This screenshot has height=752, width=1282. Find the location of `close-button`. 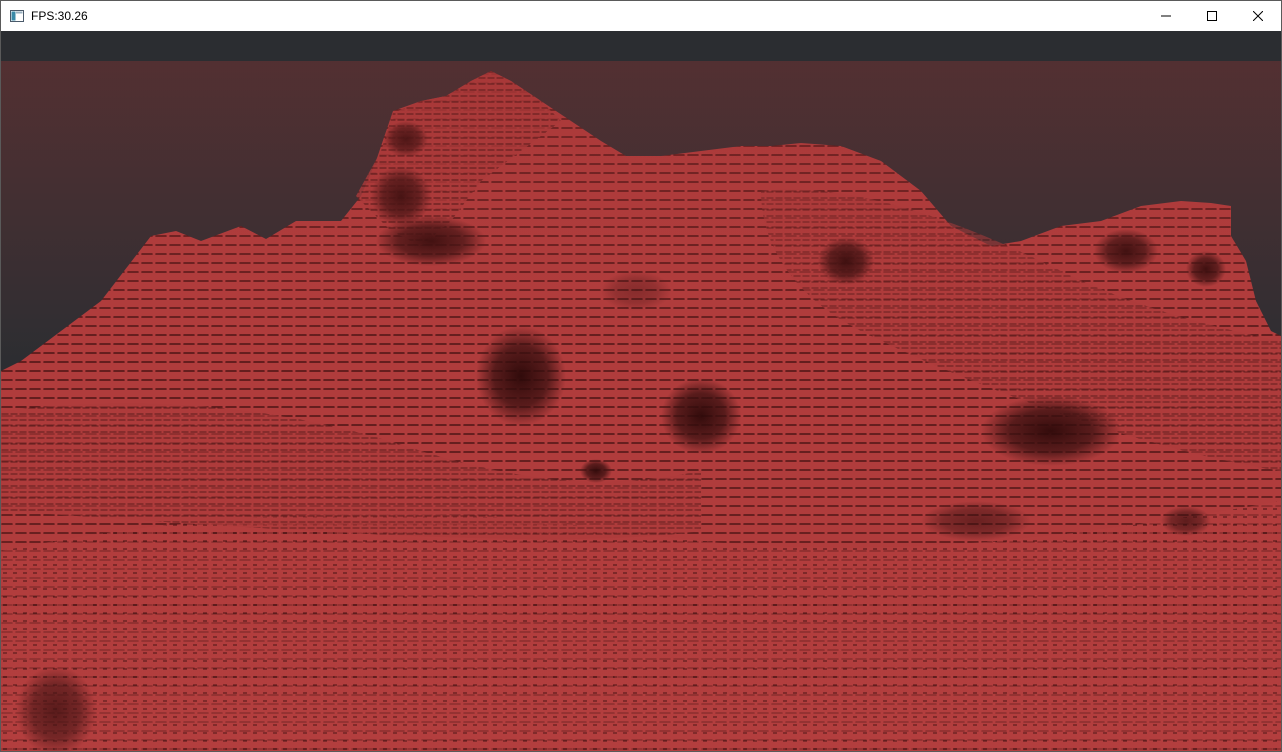

close-button is located at coordinates (1258, 16).